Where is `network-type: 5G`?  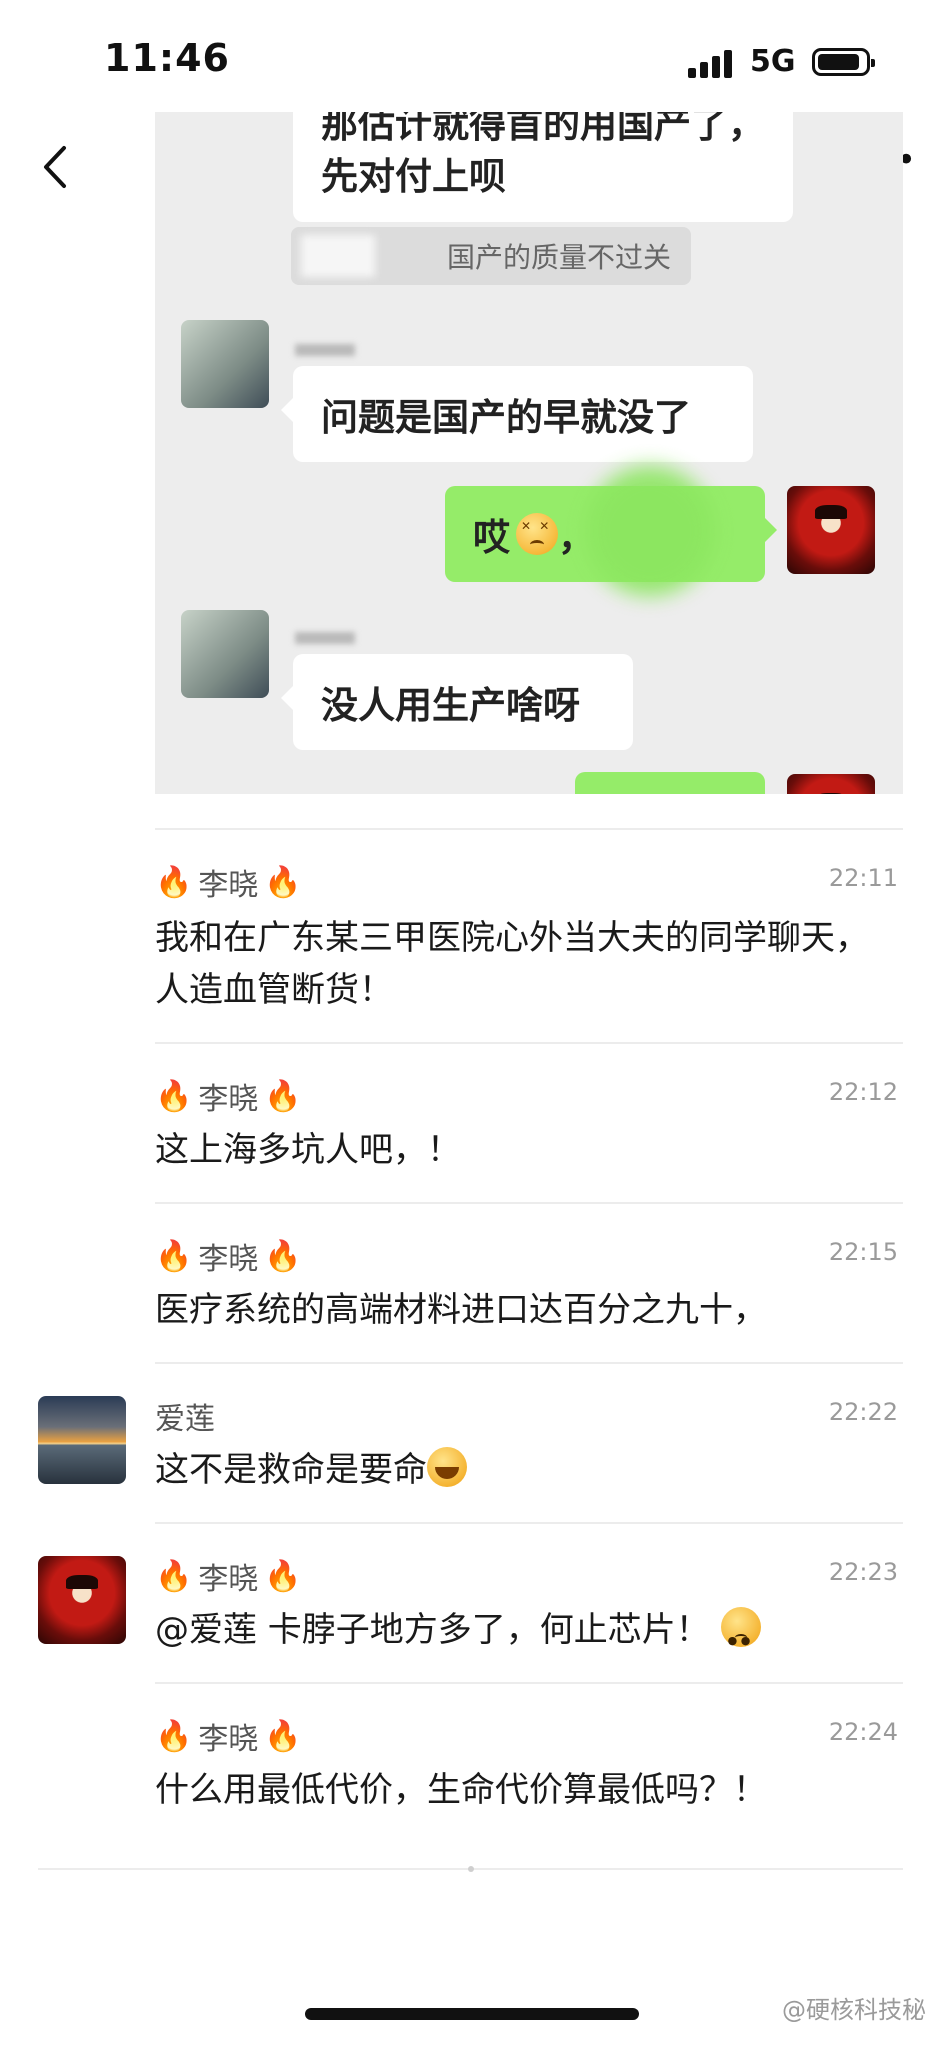
network-type: 5G is located at coordinates (773, 61).